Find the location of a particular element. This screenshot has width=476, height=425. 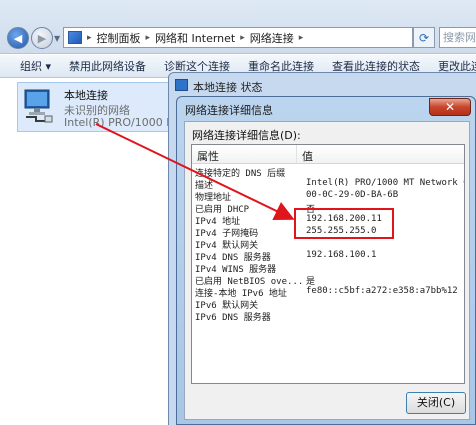

table-row: 已启用 NetBIOS ove... 是 is located at coordinates (328, 280).